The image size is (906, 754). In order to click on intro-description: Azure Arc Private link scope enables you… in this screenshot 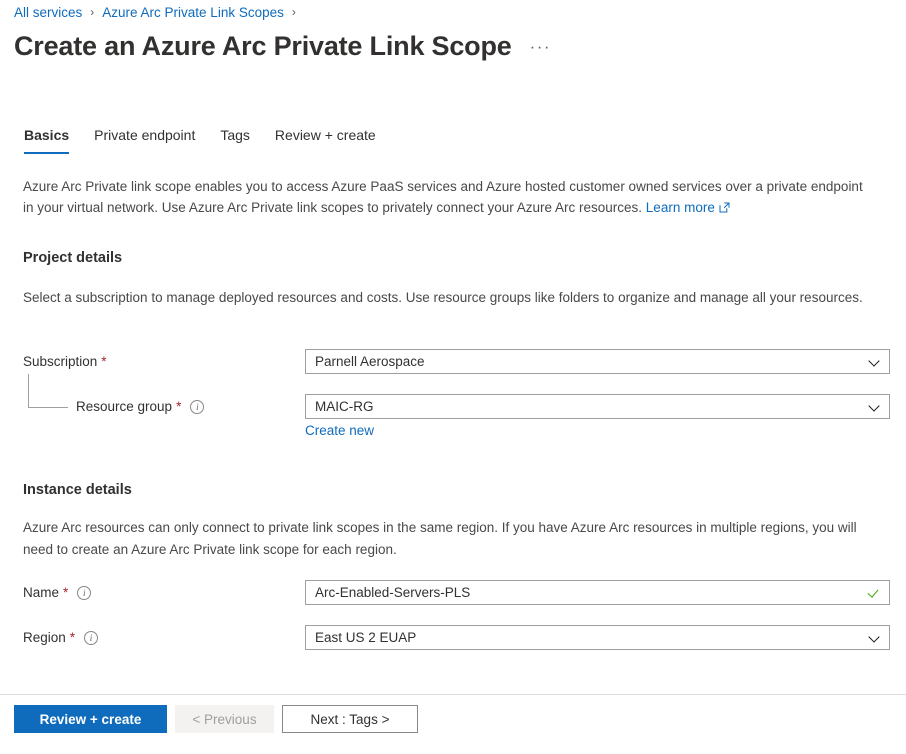, I will do `click(444, 198)`.